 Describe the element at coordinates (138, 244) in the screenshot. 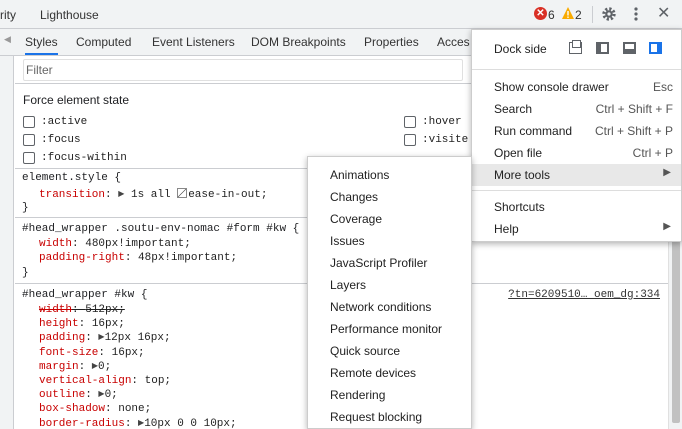

I see `property-value: 480px!important;` at that location.